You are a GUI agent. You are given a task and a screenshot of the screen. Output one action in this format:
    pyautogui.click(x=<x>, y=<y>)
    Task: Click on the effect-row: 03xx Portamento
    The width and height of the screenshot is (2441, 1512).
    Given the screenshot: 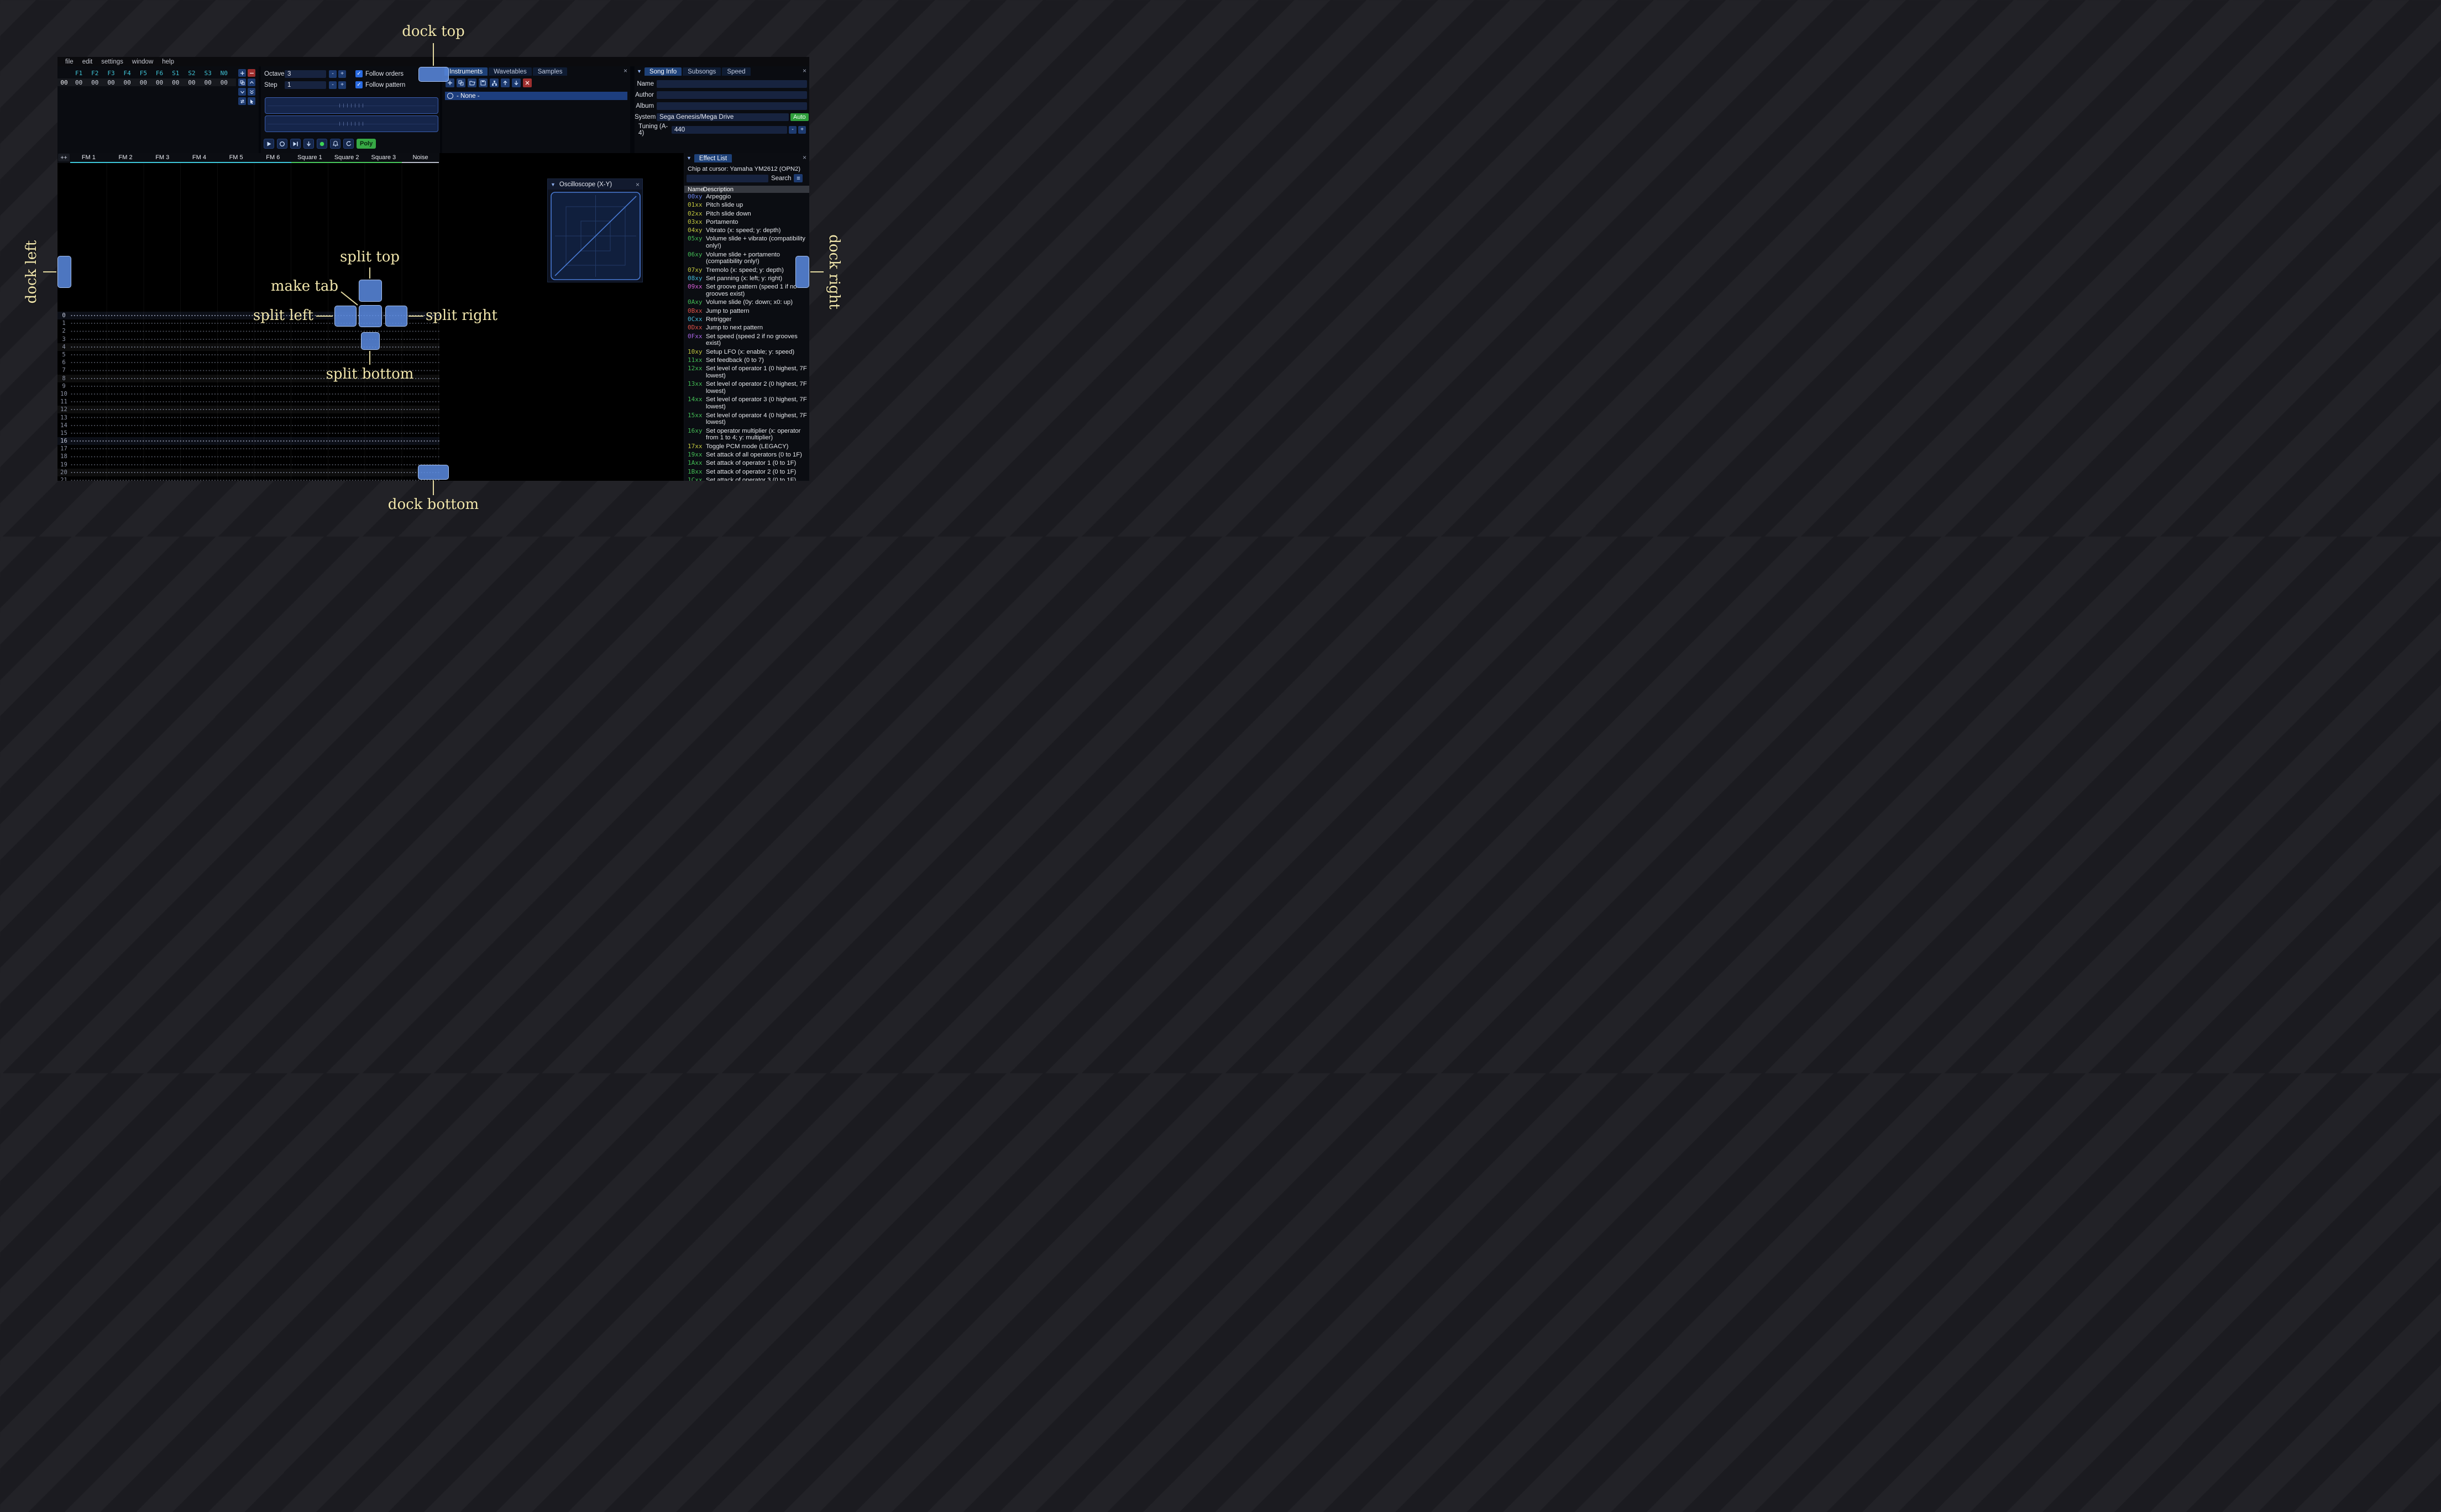 What is the action you would take?
    pyautogui.click(x=746, y=223)
    